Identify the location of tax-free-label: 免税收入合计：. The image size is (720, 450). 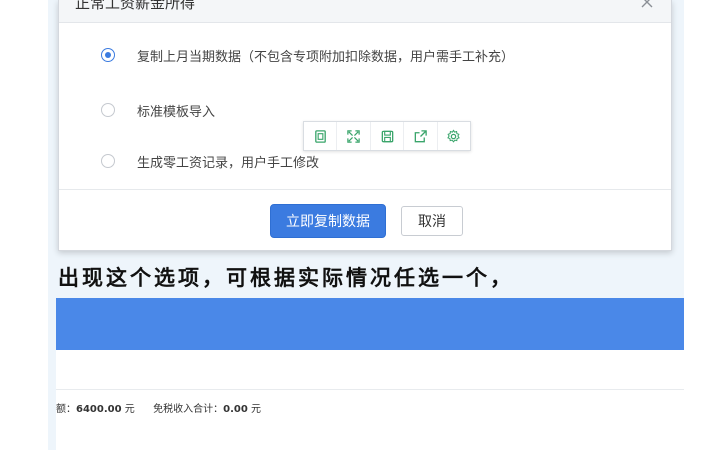
(188, 409).